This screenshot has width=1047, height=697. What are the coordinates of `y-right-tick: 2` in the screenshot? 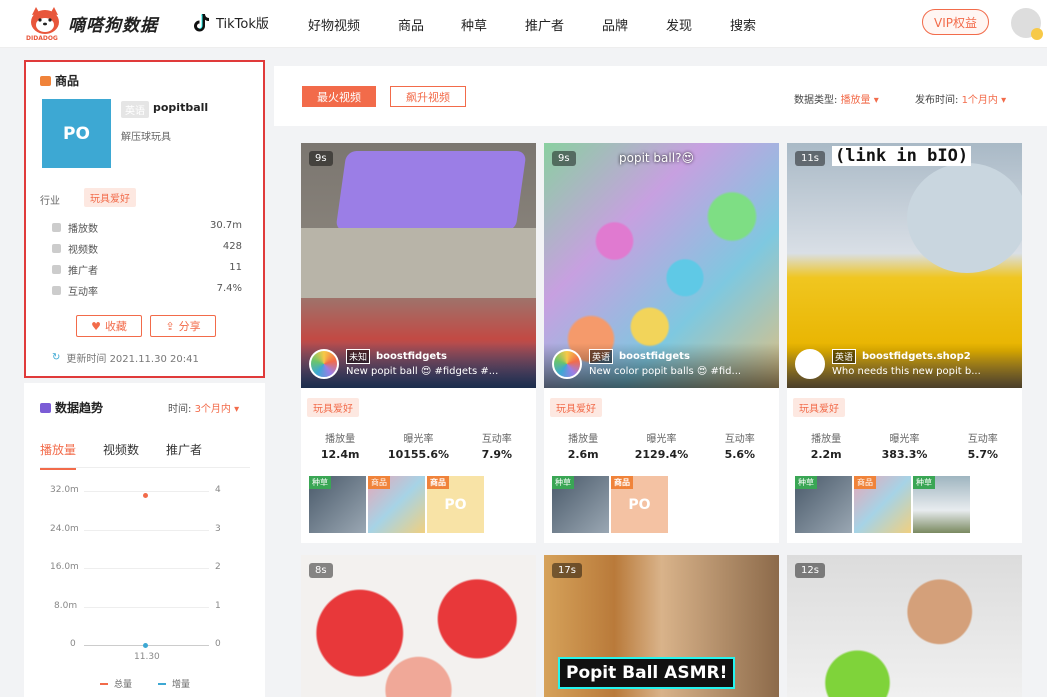 It's located at (218, 567).